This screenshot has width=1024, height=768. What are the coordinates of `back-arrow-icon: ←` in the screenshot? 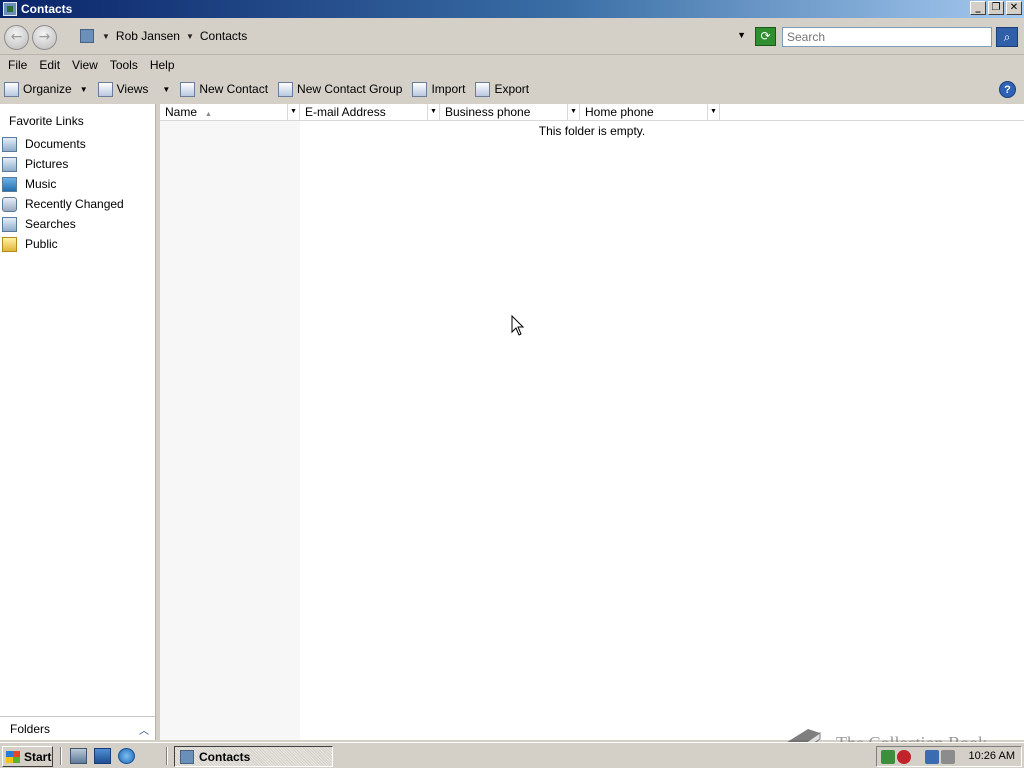 It's located at (16, 37).